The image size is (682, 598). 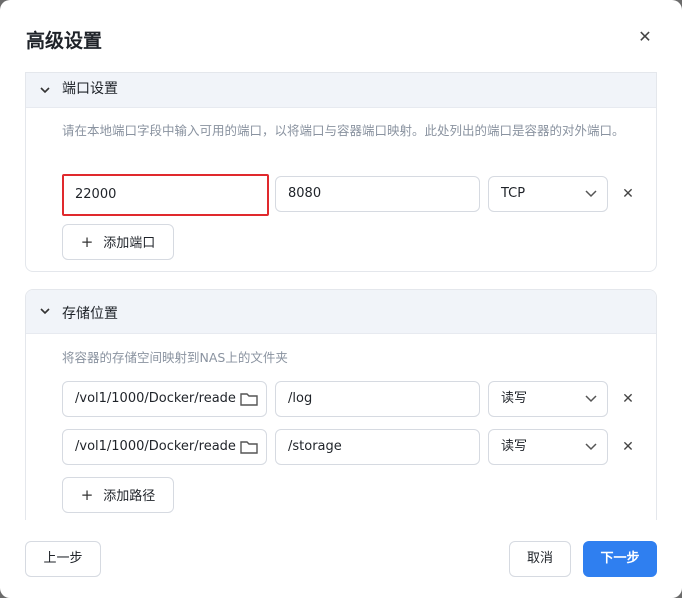 I want to click on storage-header: 存储位置, so click(x=341, y=312).